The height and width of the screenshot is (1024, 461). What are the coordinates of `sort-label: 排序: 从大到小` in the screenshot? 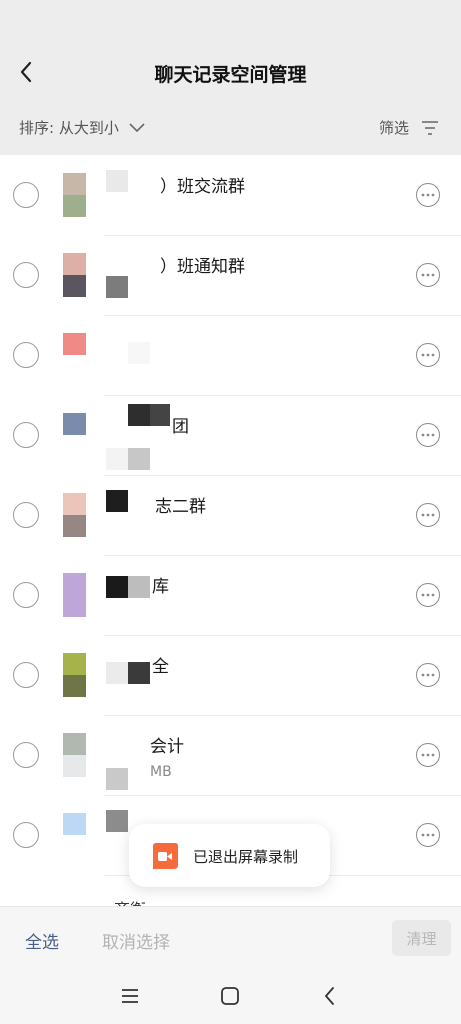 It's located at (69, 128).